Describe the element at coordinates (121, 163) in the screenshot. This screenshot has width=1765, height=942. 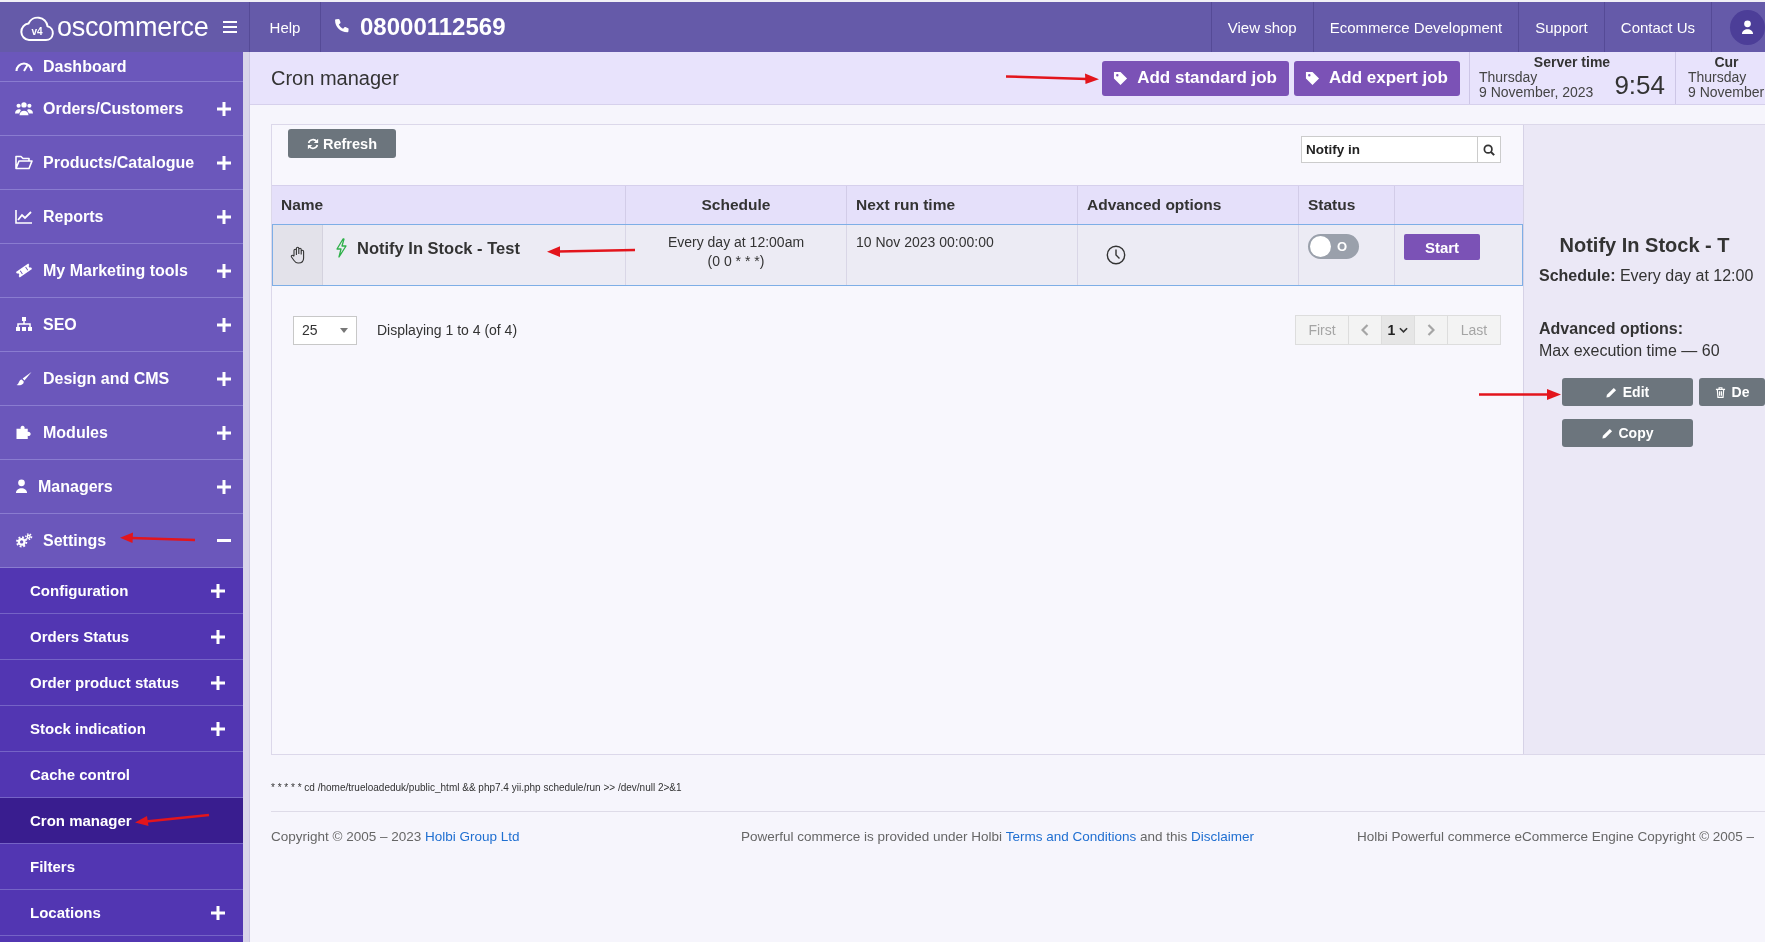
I see `sidebar-item: Products/Catalogue` at that location.